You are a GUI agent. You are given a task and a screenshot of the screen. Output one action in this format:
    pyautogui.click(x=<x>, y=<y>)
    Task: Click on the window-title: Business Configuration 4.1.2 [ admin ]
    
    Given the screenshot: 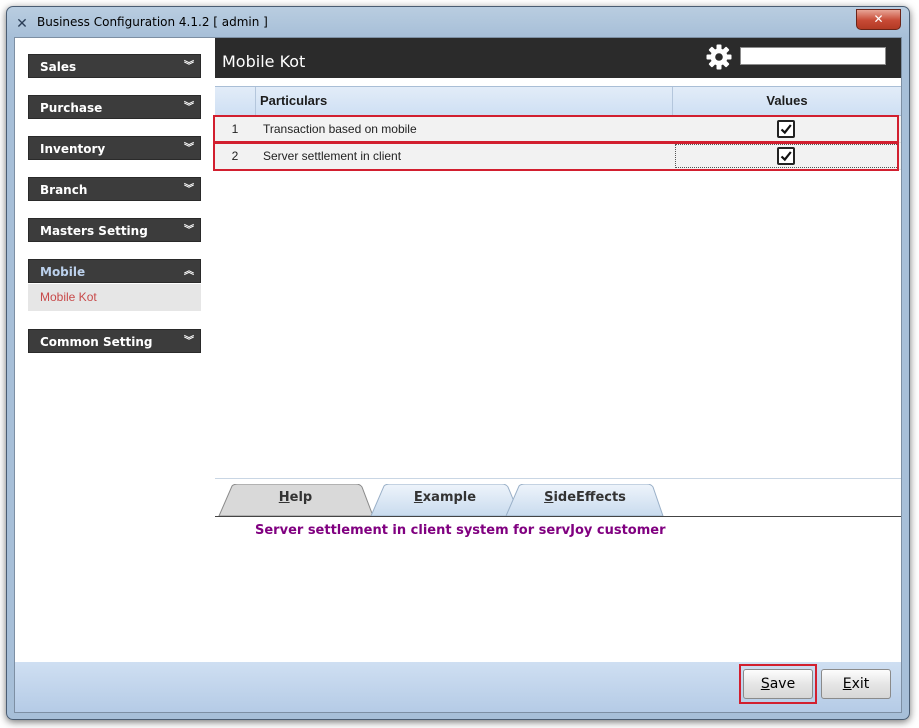 What is the action you would take?
    pyautogui.click(x=152, y=22)
    